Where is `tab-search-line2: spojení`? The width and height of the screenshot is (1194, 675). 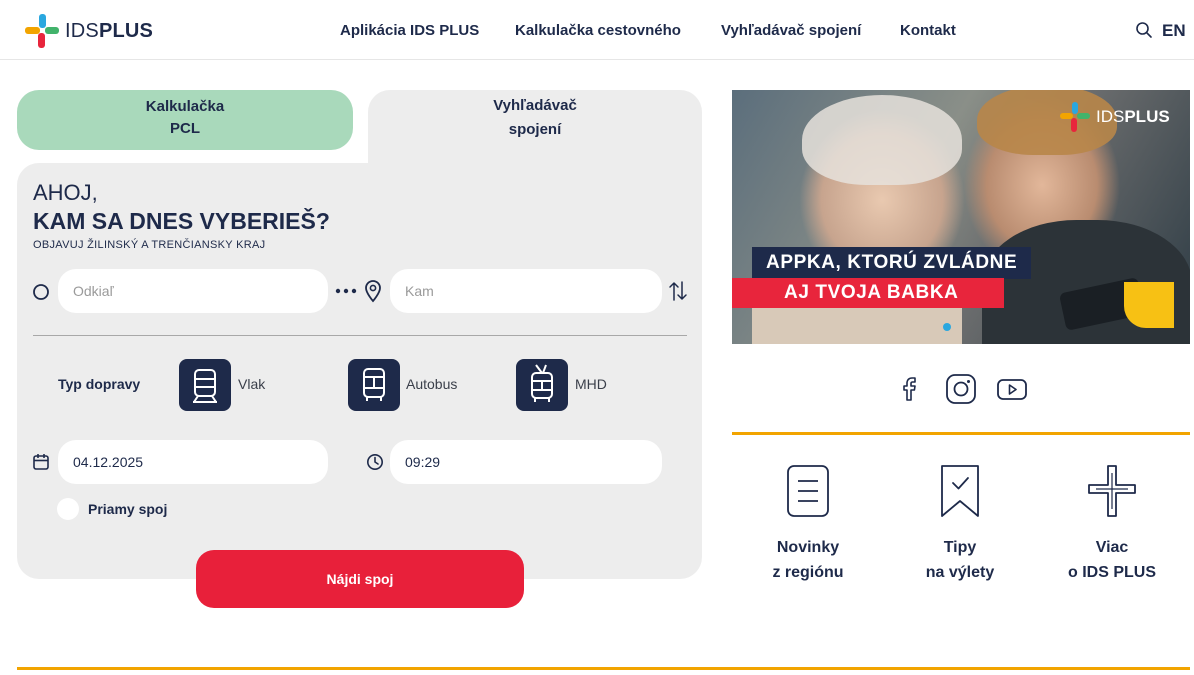 tab-search-line2: spojení is located at coordinates (535, 129).